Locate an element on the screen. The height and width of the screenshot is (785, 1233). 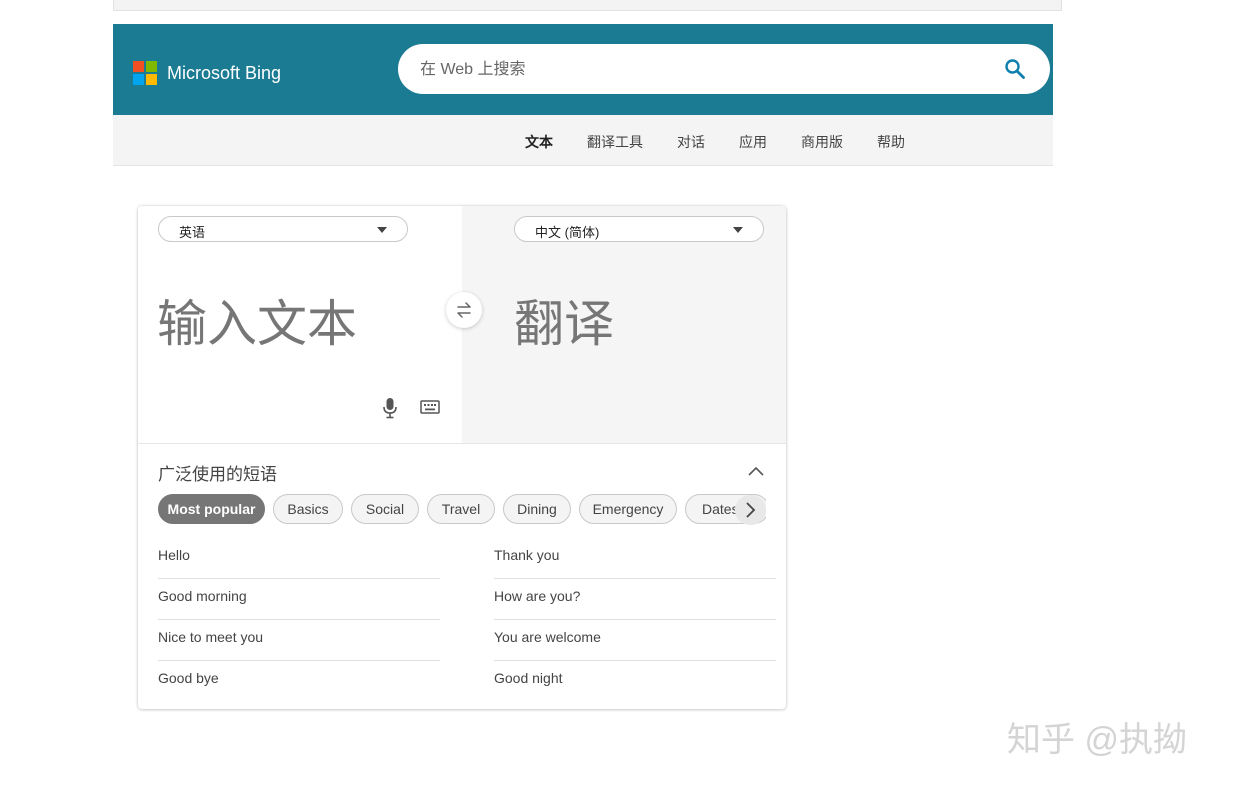
target-language-label: 中文 (简体) is located at coordinates (567, 232).